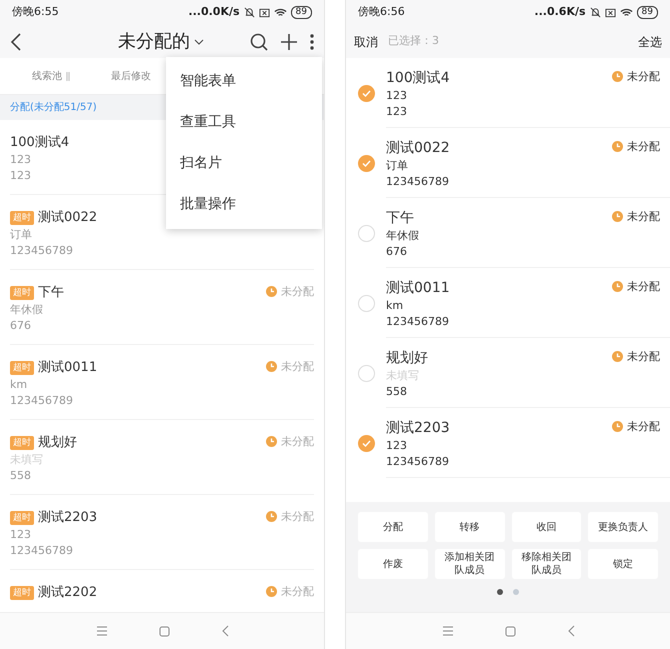 This screenshot has height=649, width=670. Describe the element at coordinates (68, 593) in the screenshot. I see `item-title: 测试2202` at that location.